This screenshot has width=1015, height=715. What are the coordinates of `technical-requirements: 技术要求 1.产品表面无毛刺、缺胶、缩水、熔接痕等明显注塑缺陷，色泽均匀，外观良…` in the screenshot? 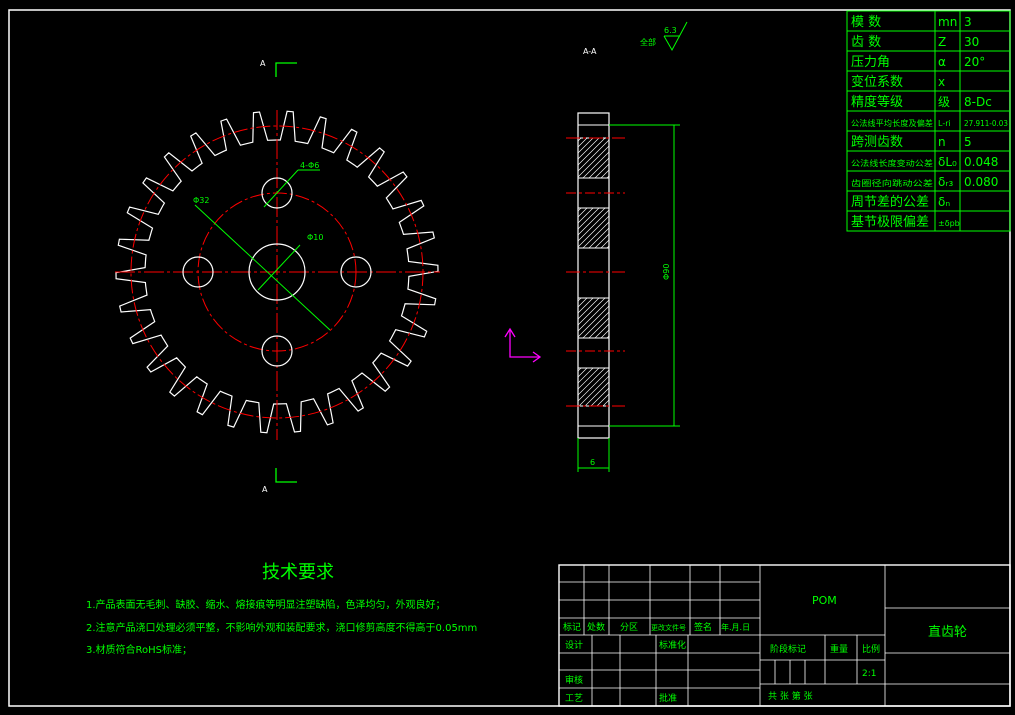 It's located at (281, 609).